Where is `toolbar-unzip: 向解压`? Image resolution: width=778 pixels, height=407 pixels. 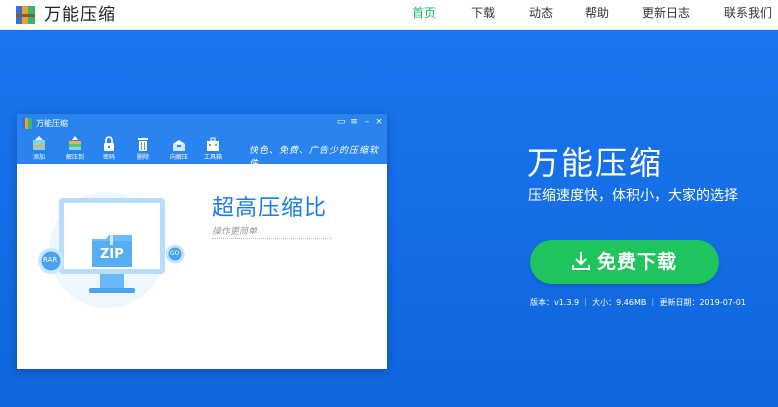
toolbar-unzip: 向解压 is located at coordinates (179, 149).